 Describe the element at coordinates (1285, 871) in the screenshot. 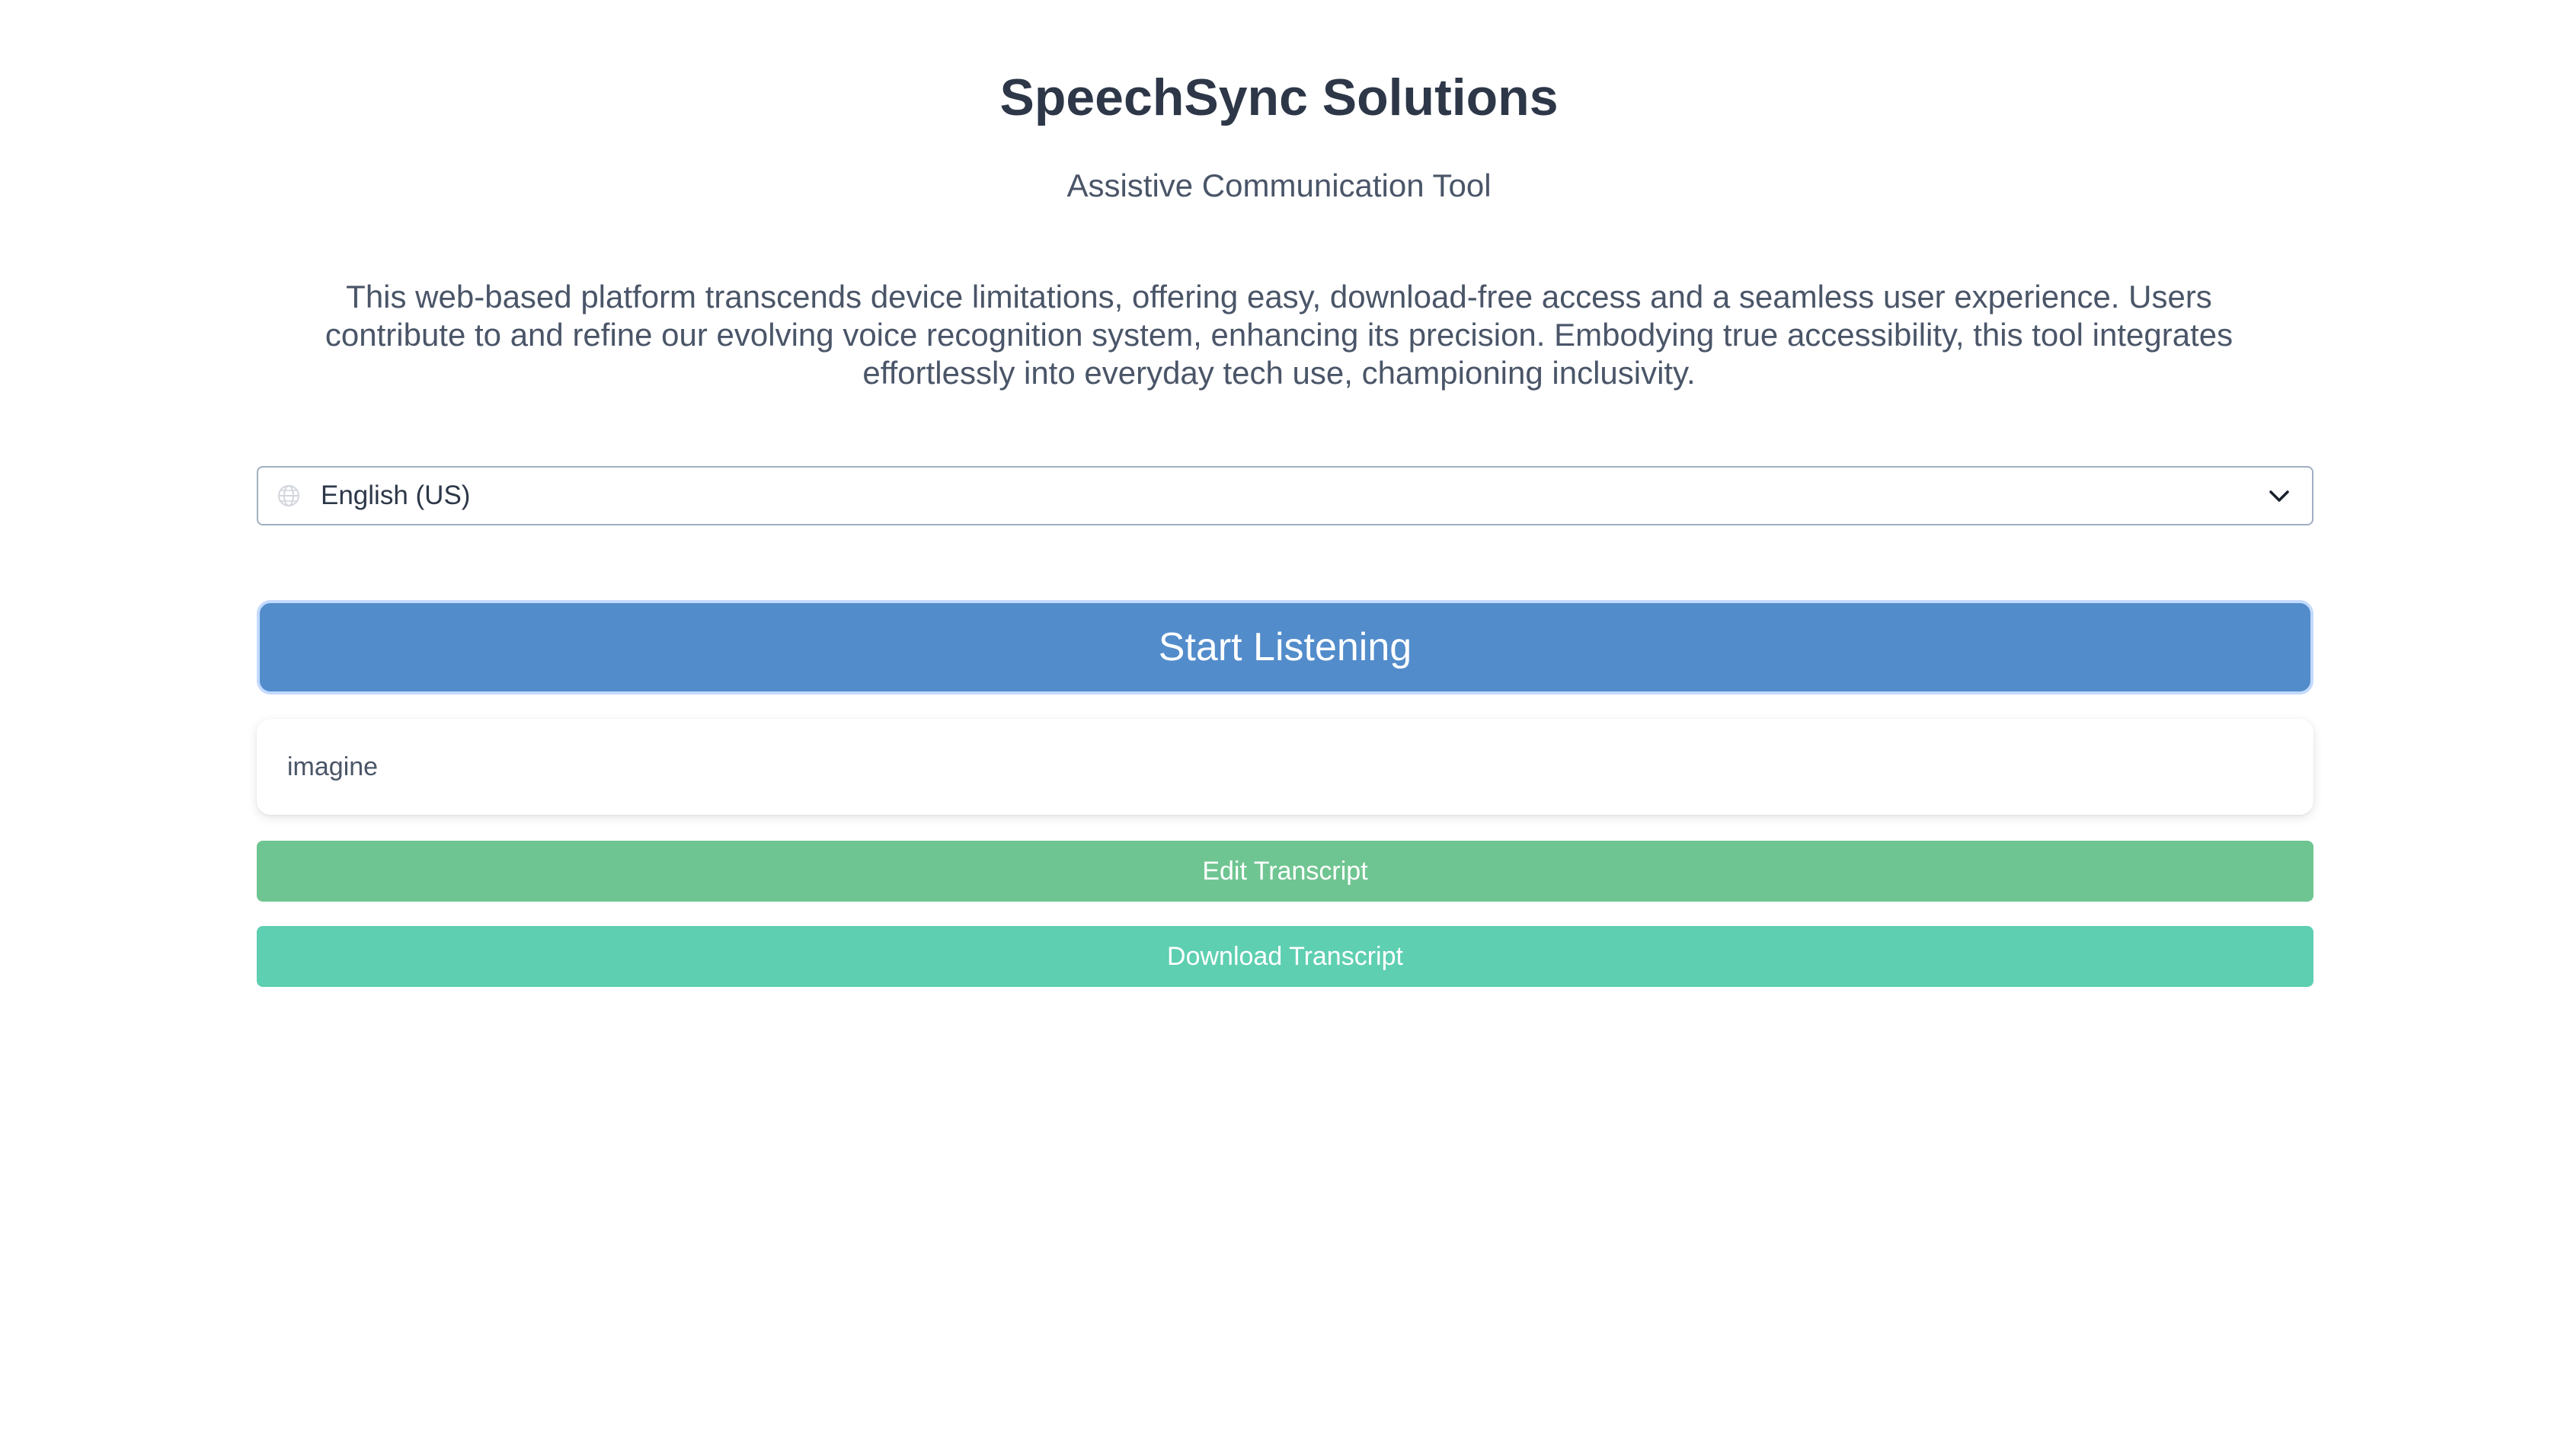

I see `edit-transcript-button: Edit Transcript` at that location.